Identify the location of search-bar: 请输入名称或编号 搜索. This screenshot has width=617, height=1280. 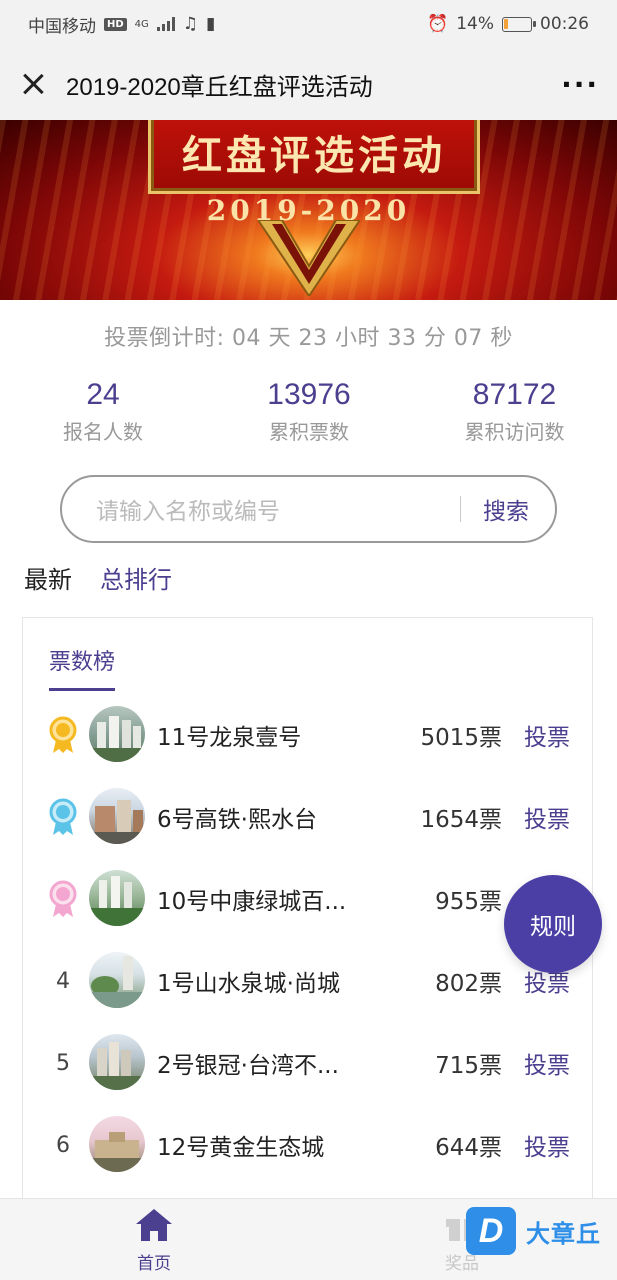
(308, 509).